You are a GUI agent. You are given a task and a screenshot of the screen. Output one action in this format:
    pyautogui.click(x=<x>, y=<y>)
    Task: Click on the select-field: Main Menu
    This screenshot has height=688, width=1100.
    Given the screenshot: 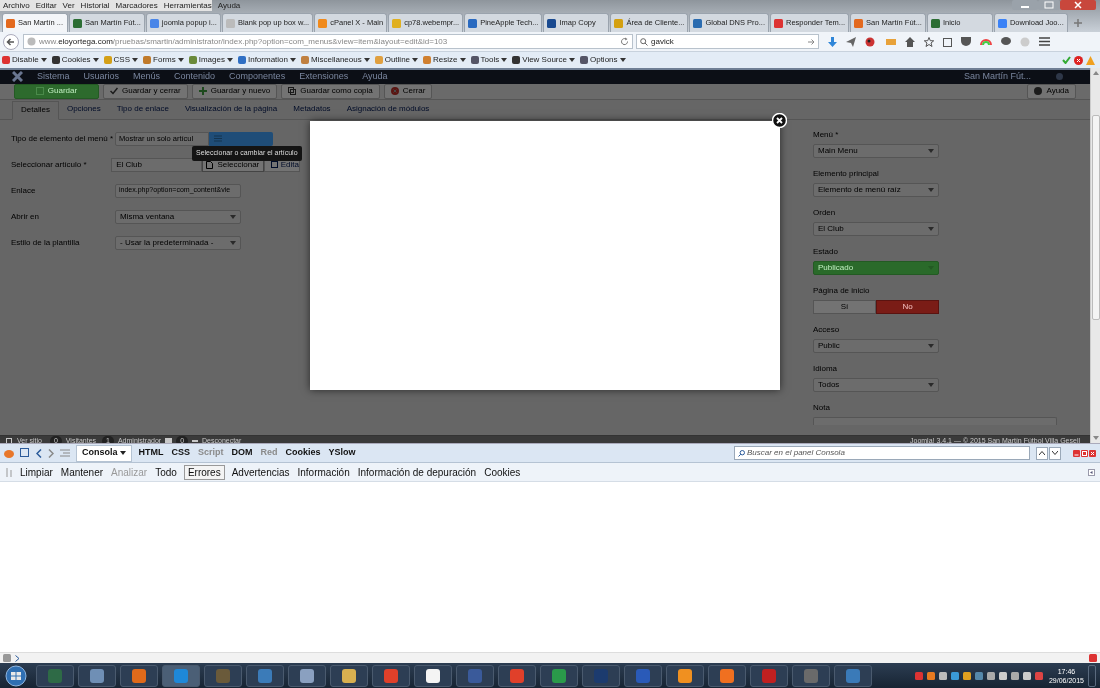 What is the action you would take?
    pyautogui.click(x=876, y=150)
    